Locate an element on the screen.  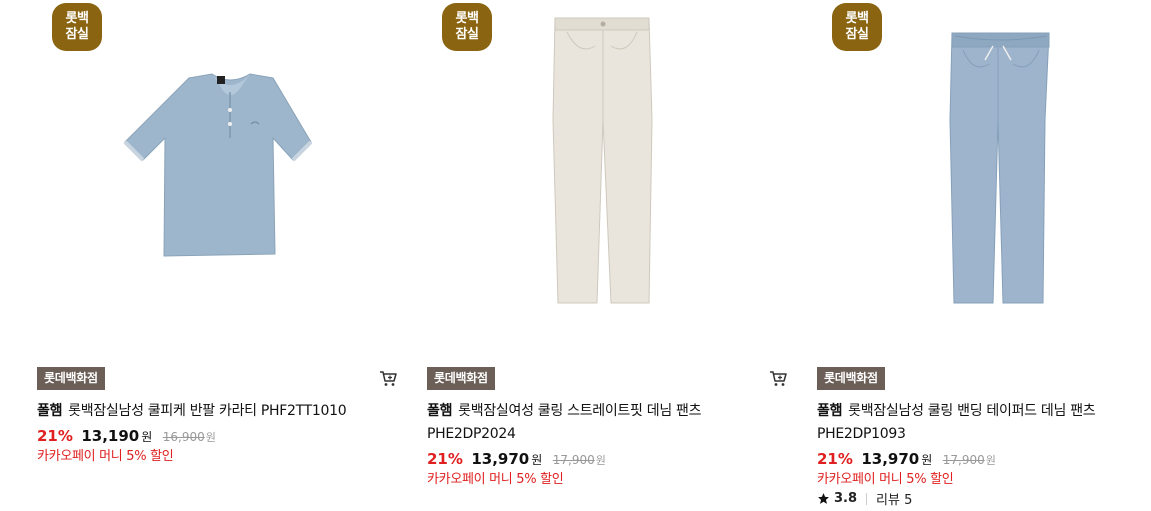
sale-price: 13,190 is located at coordinates (110, 436).